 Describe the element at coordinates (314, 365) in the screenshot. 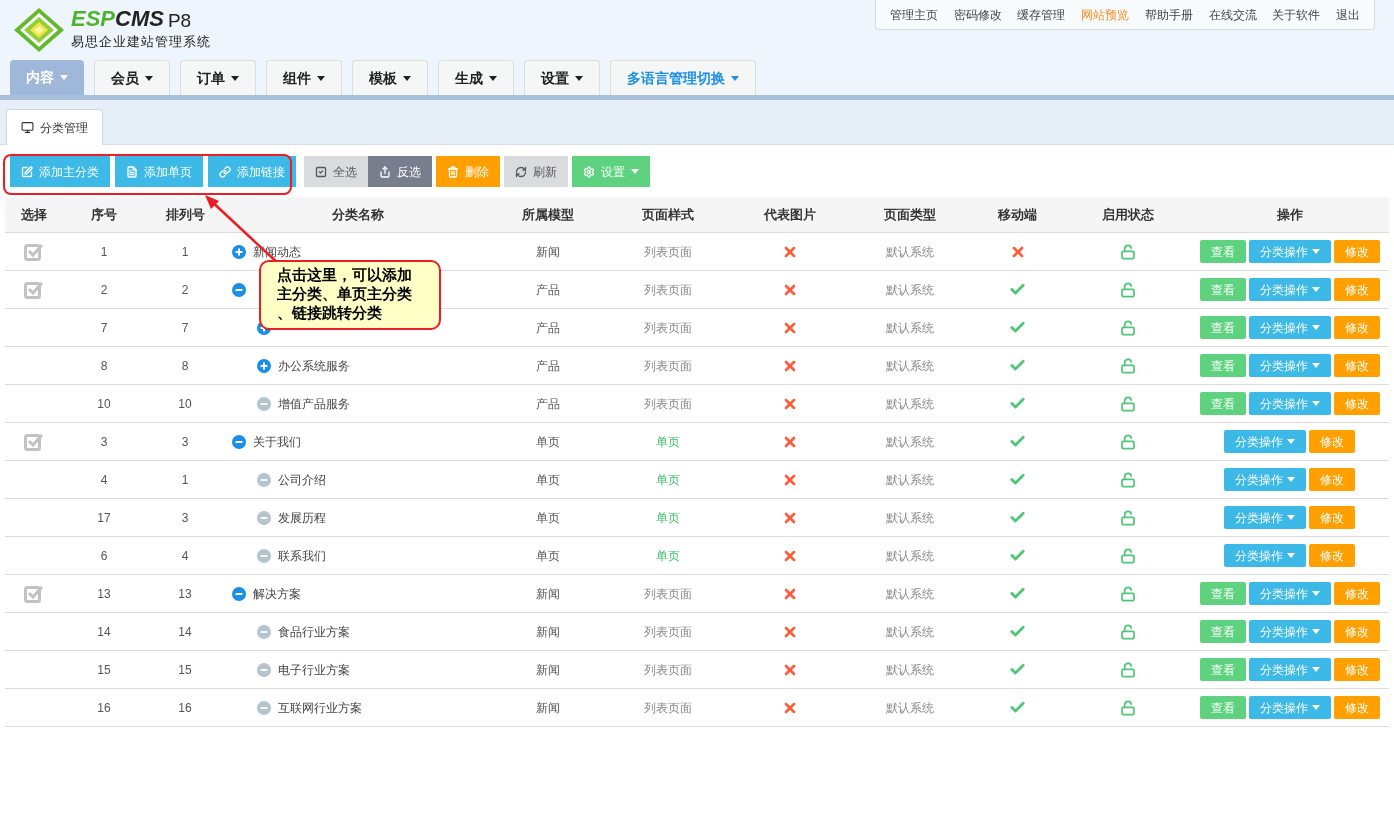

I see `category-name: 办公系统服务` at that location.